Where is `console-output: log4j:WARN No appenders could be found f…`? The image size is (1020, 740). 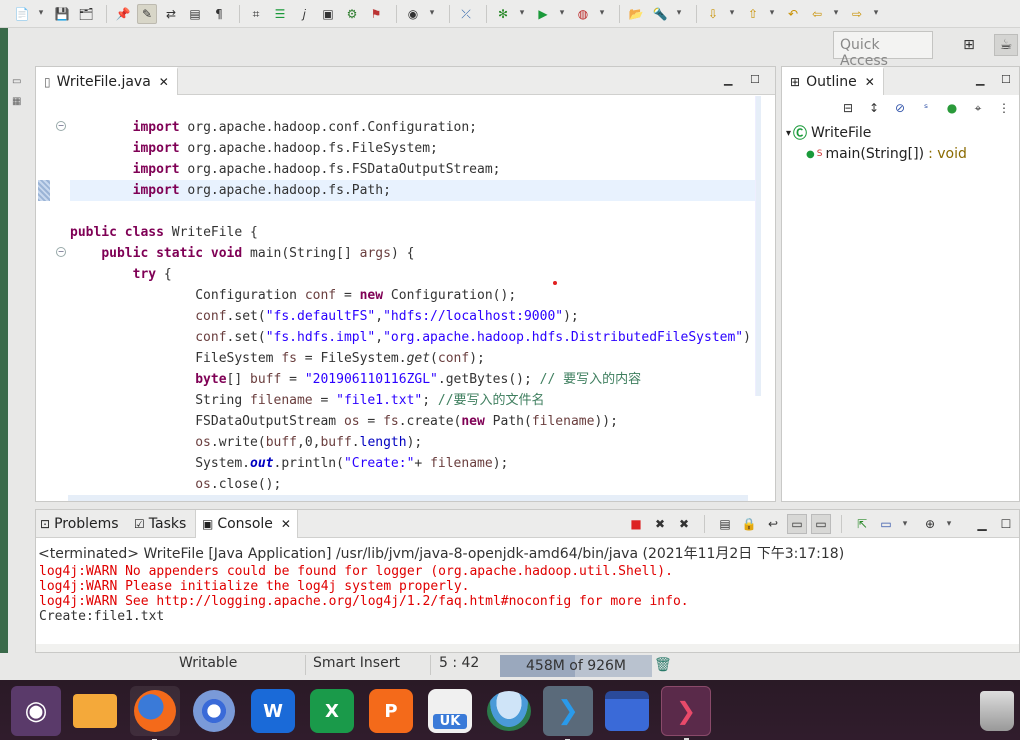
console-output: log4j:WARN No appenders could be found f… is located at coordinates (364, 594).